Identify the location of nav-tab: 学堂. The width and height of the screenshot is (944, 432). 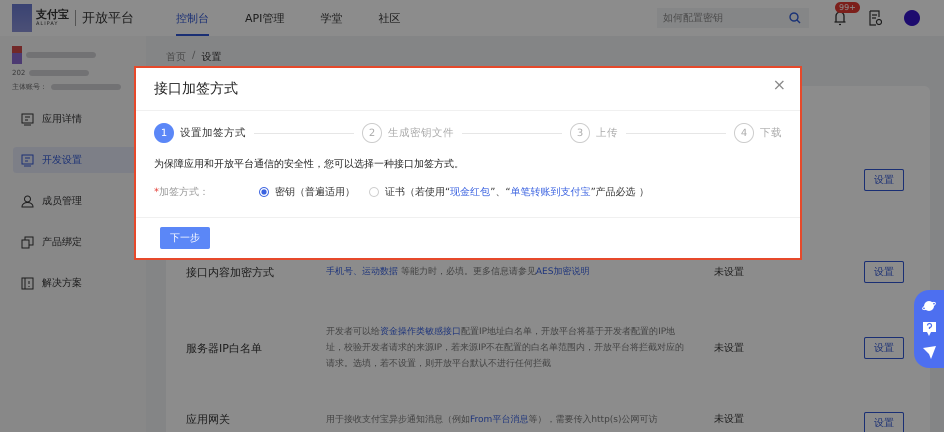
(331, 18).